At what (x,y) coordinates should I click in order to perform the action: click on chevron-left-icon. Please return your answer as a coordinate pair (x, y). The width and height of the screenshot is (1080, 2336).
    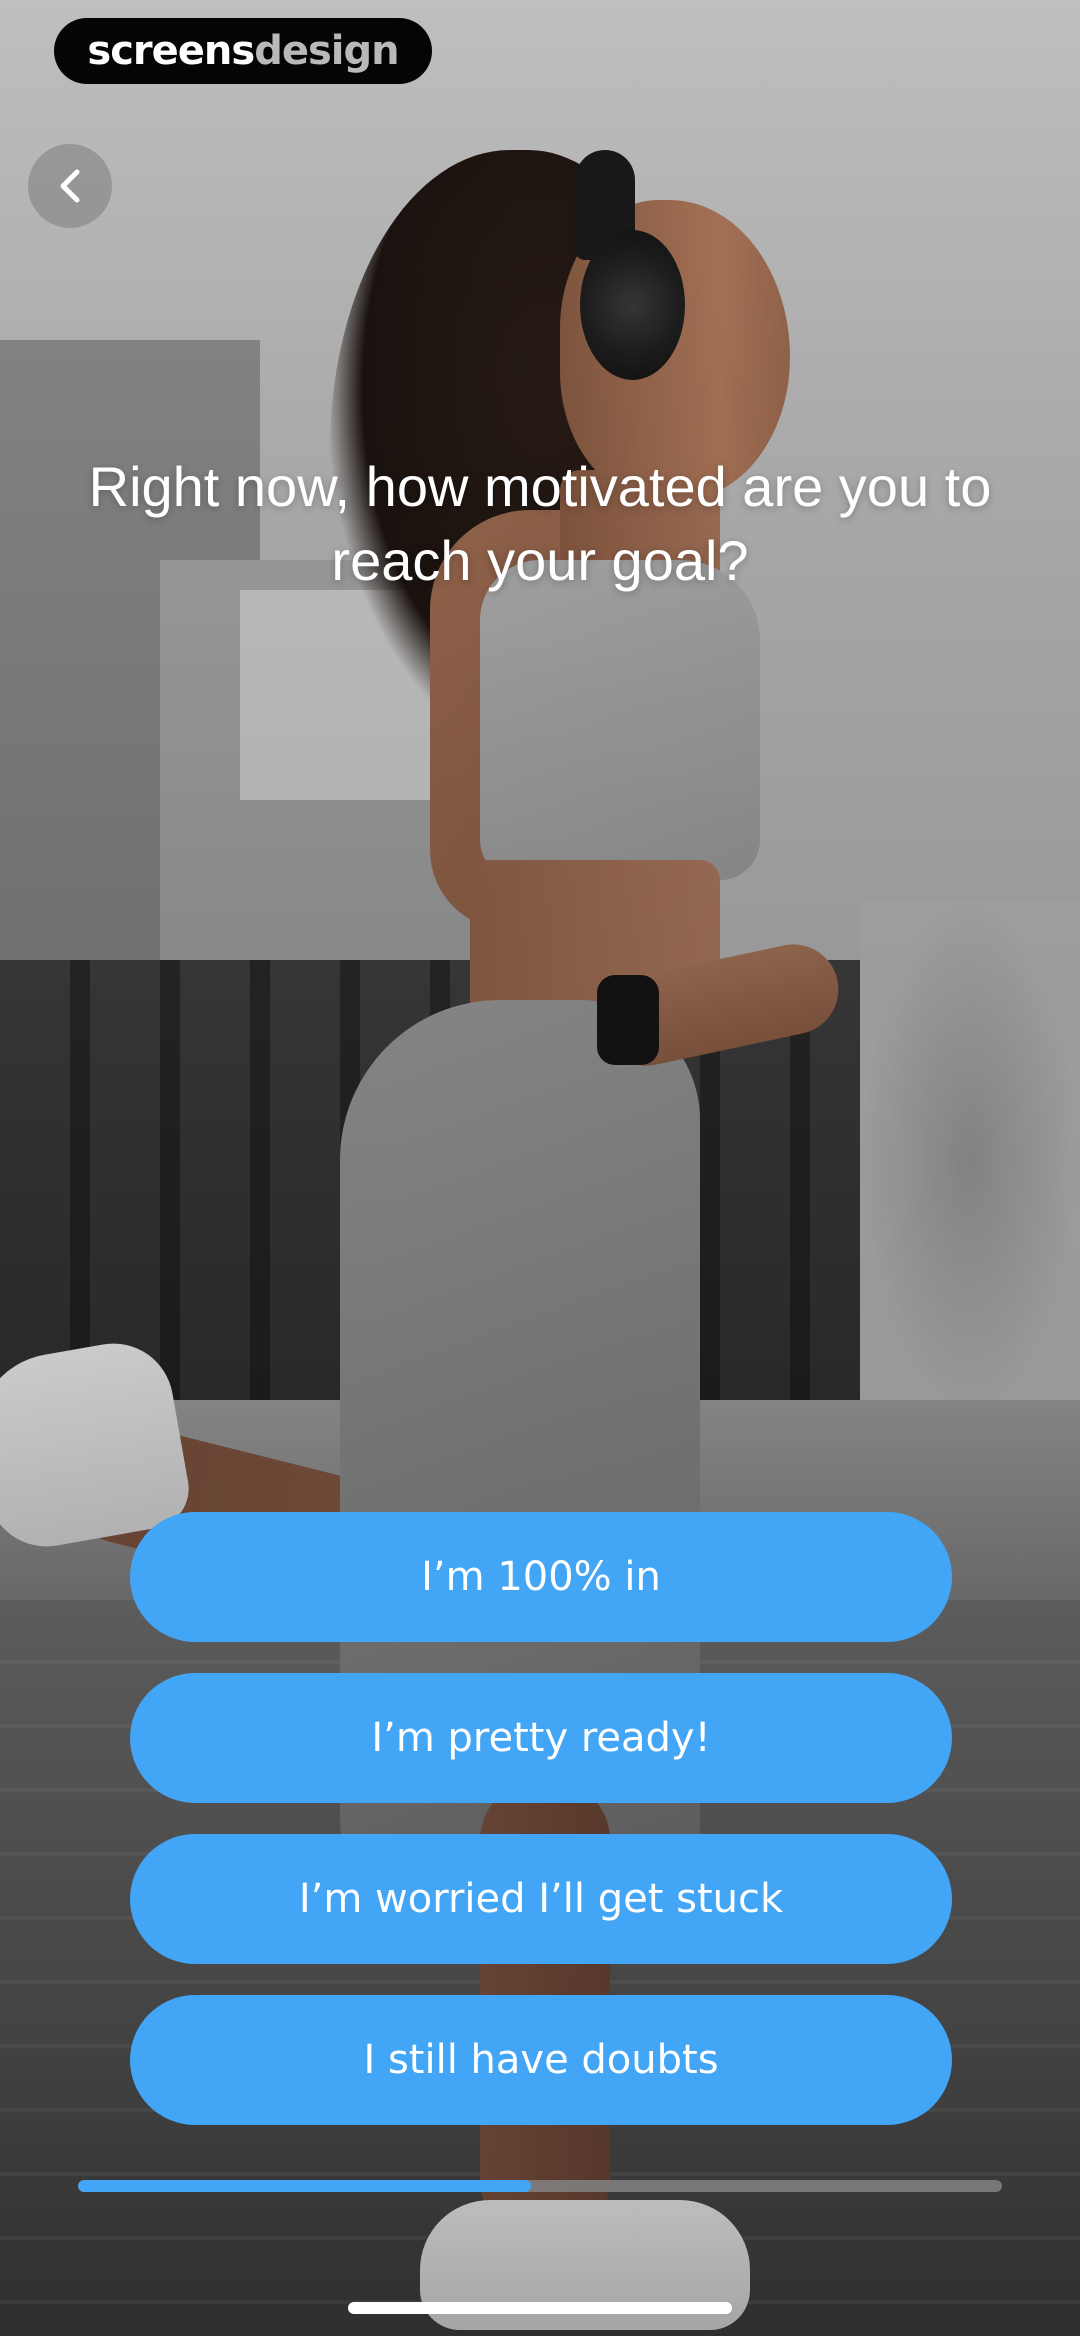
    Looking at the image, I should click on (70, 186).